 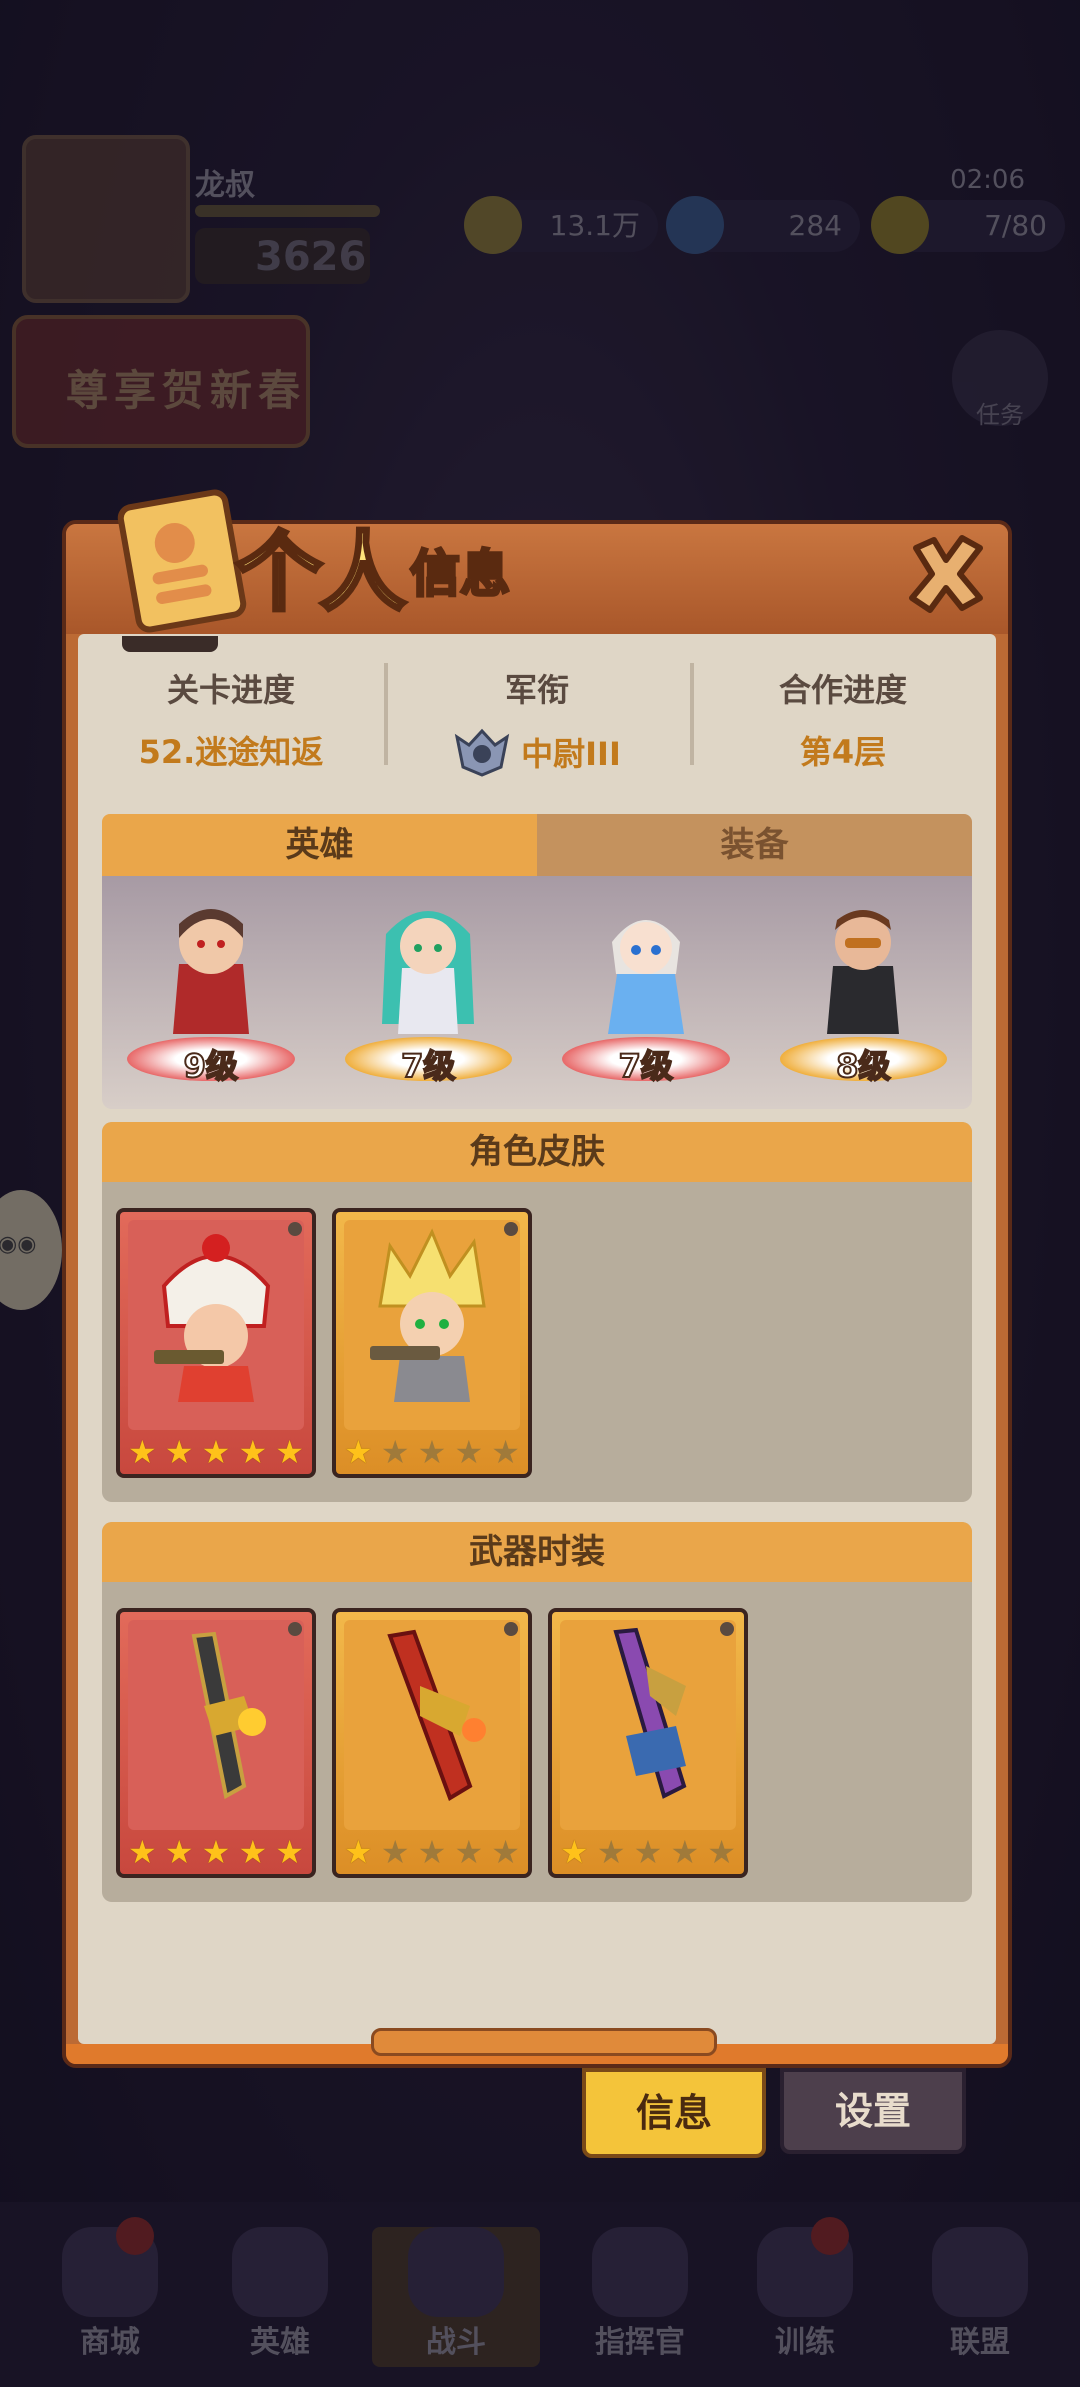 What do you see at coordinates (571, 754) in the screenshot?
I see `stat-value: 中尉III` at bounding box center [571, 754].